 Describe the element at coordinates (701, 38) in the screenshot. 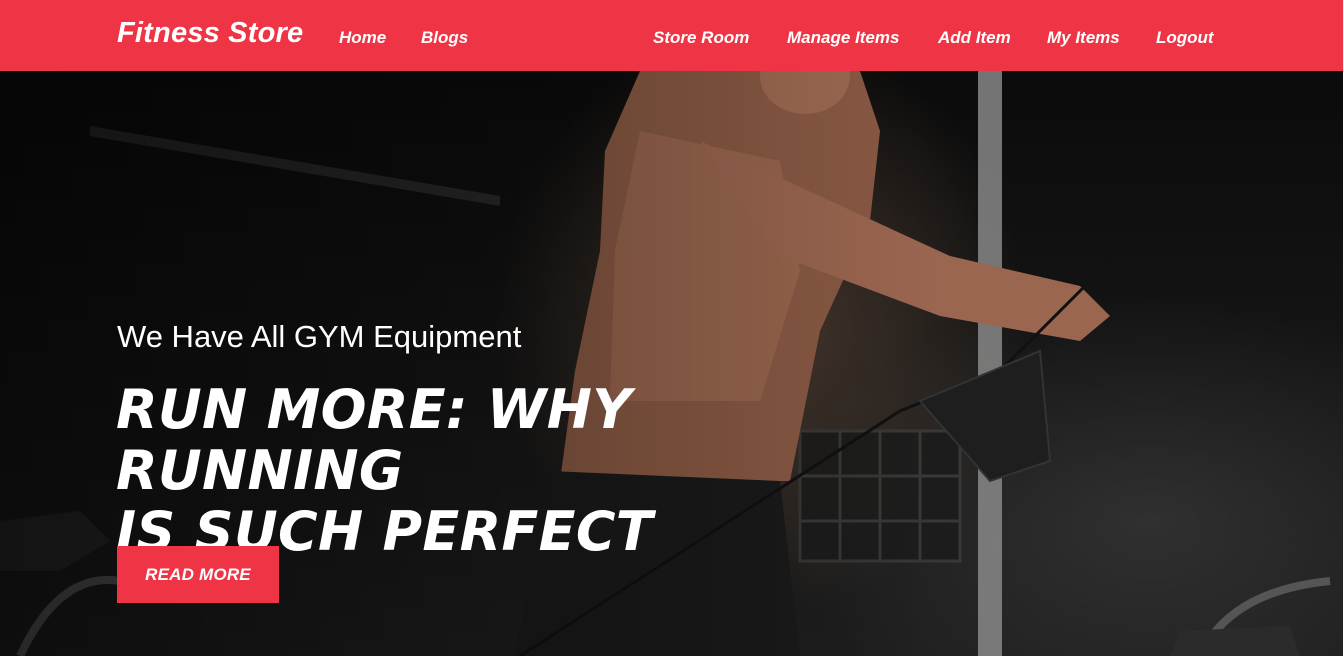

I see `nav-link-store-room: Store Room` at that location.